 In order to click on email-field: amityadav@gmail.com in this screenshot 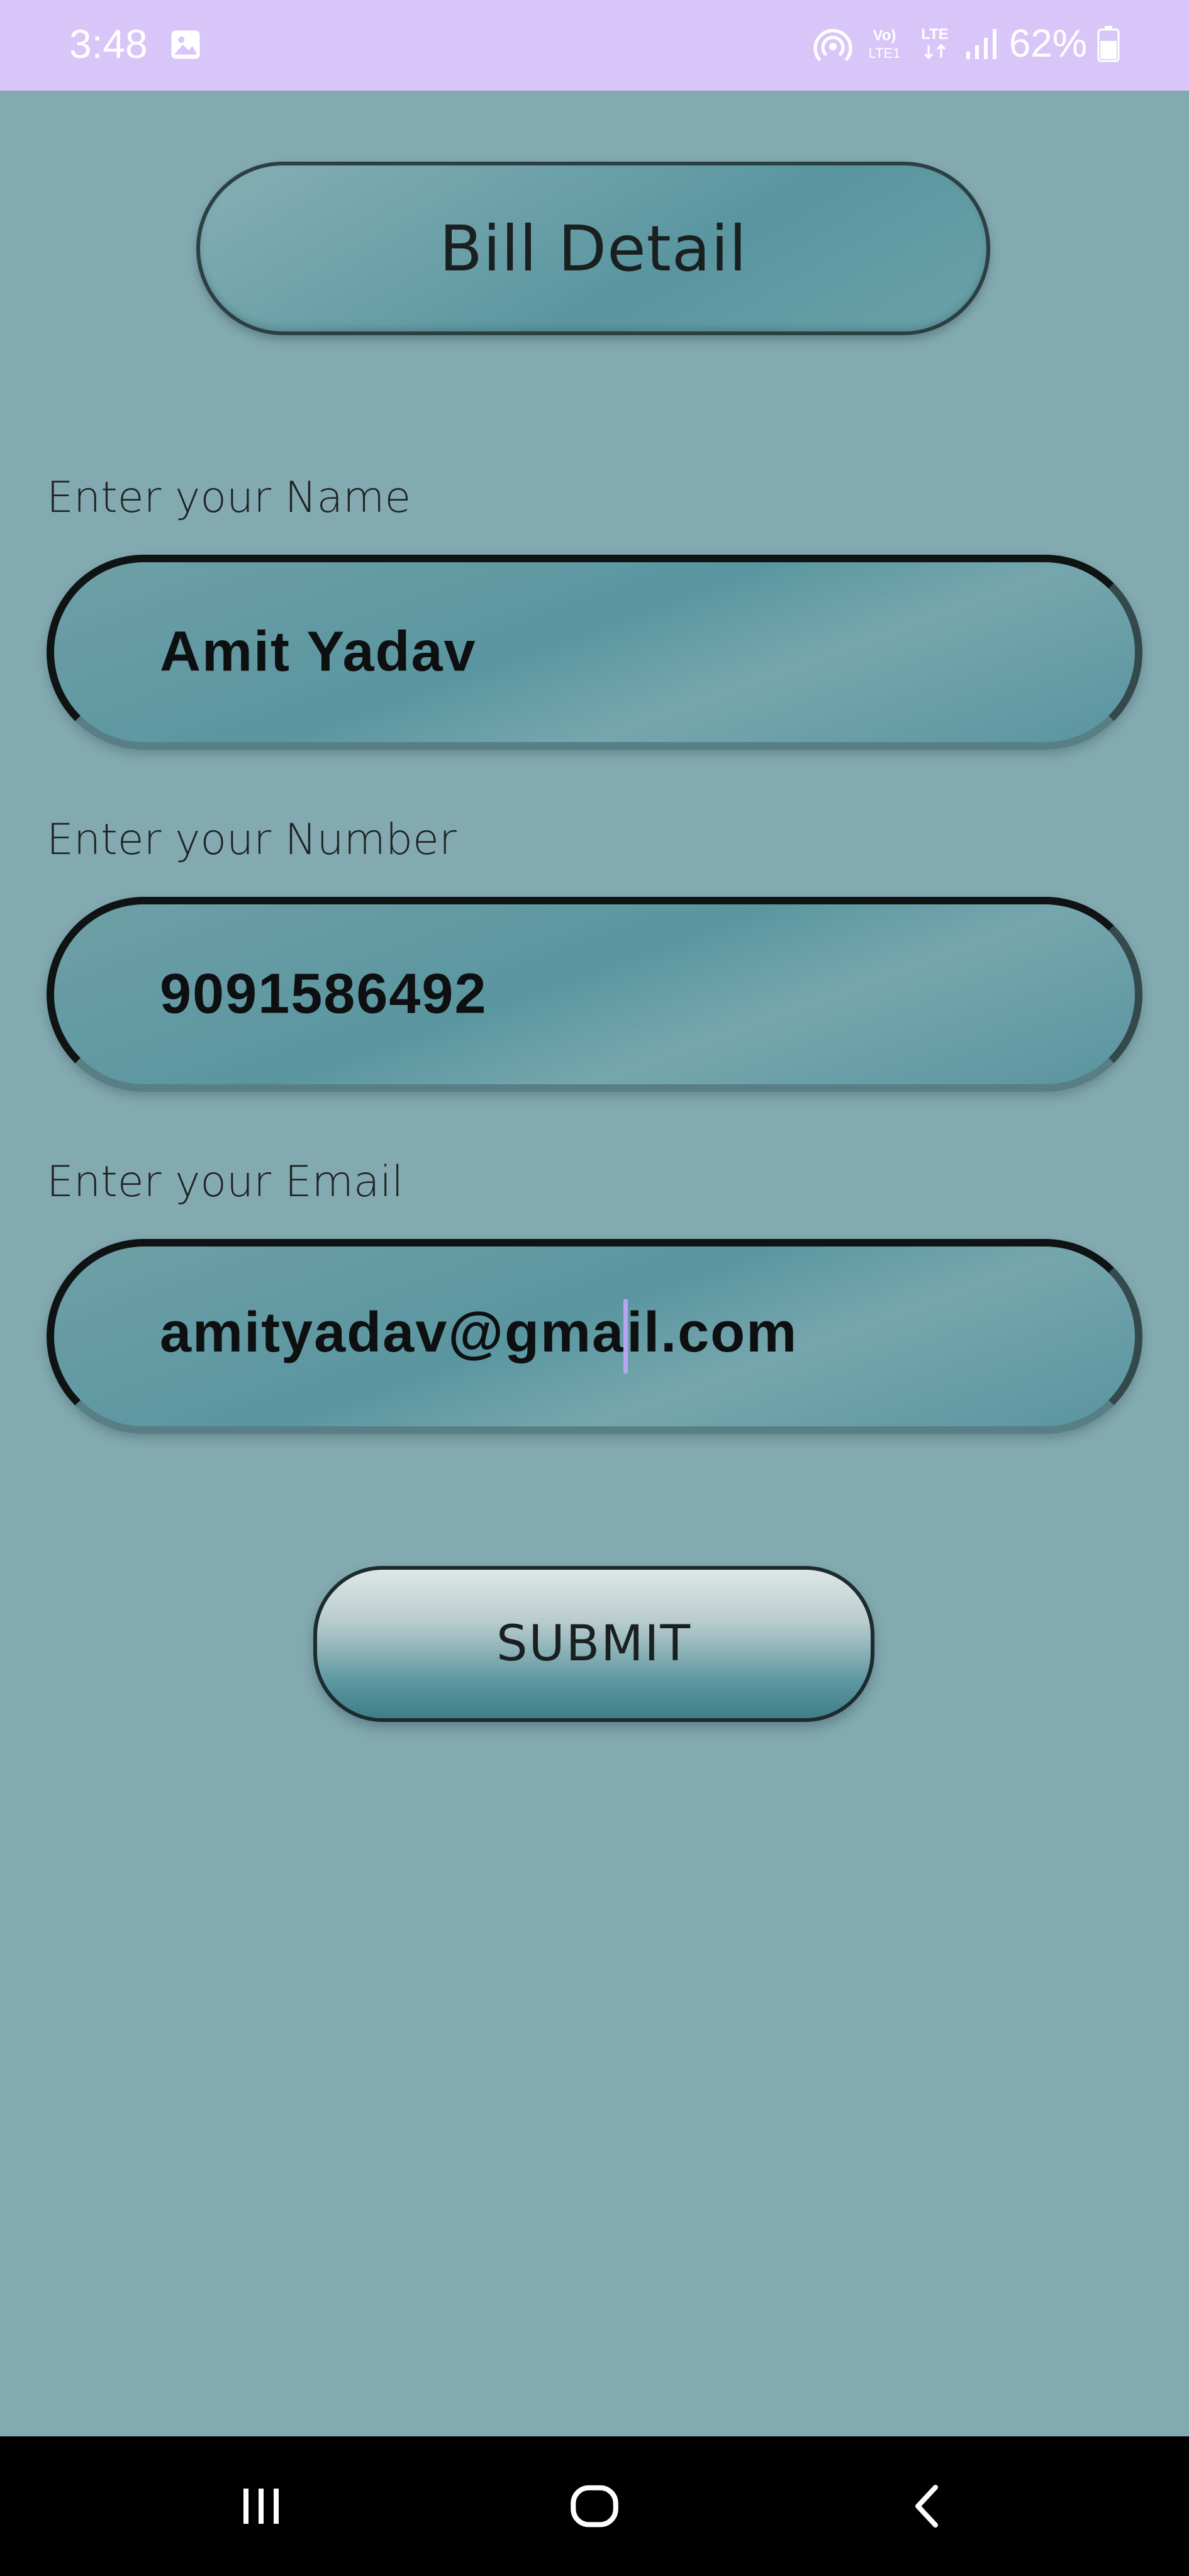, I will do `click(594, 1336)`.